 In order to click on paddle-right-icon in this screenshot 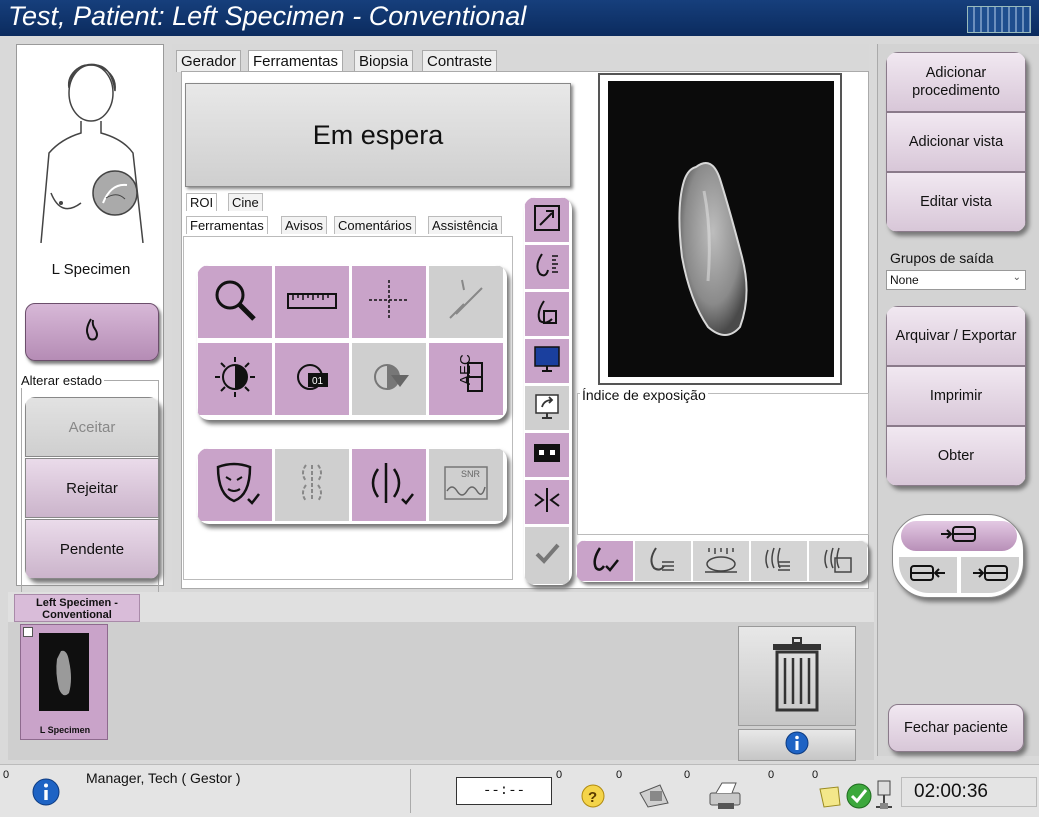, I will do `click(990, 575)`.